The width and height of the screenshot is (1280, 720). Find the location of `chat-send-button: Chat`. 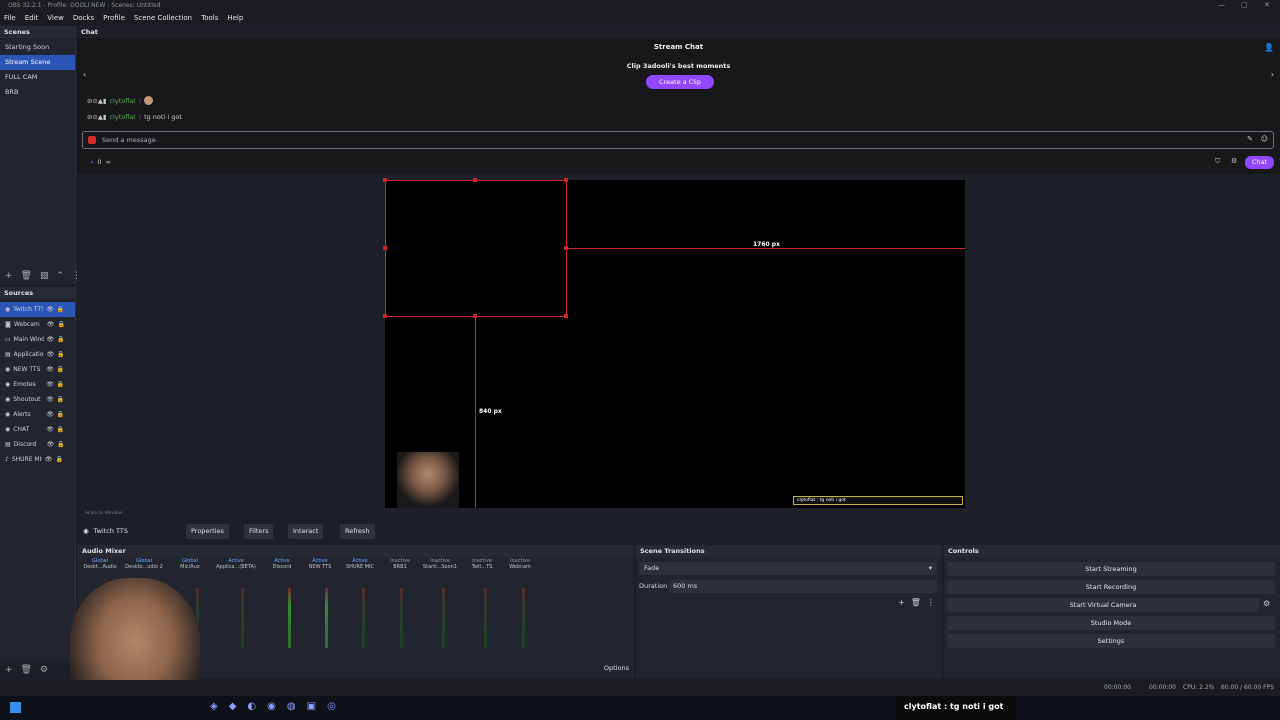

chat-send-button: Chat is located at coordinates (1259, 162).